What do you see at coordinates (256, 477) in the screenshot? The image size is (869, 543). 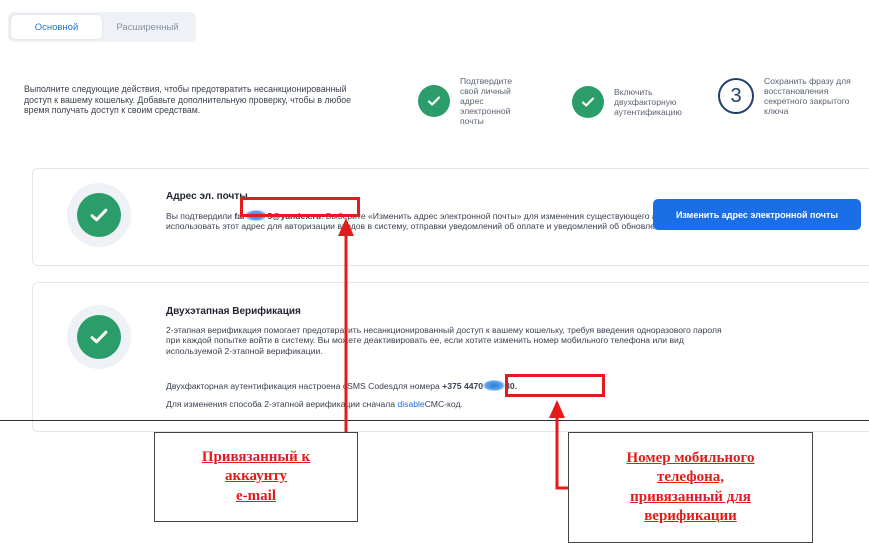 I see `email-callout: Привязанный к аккаунту e-mail` at bounding box center [256, 477].